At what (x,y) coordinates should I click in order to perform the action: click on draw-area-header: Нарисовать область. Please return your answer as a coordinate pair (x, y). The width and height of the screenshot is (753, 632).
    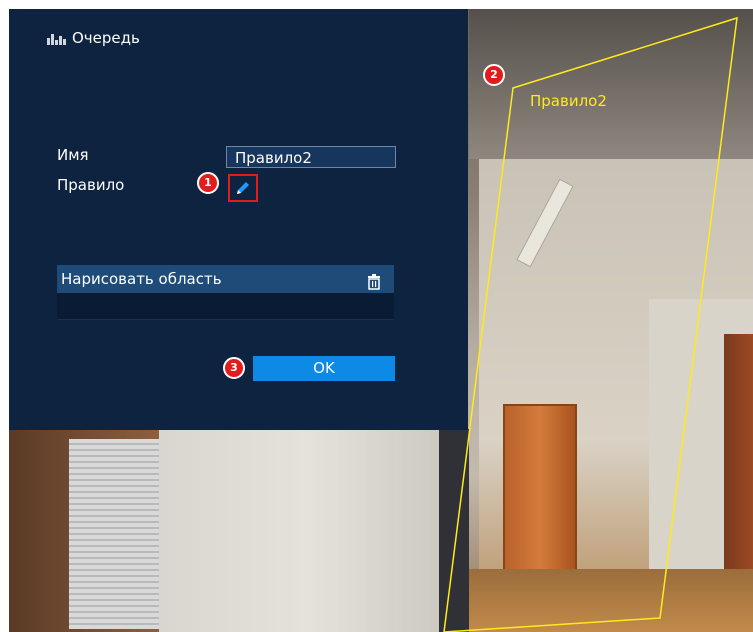
    Looking at the image, I should click on (225, 279).